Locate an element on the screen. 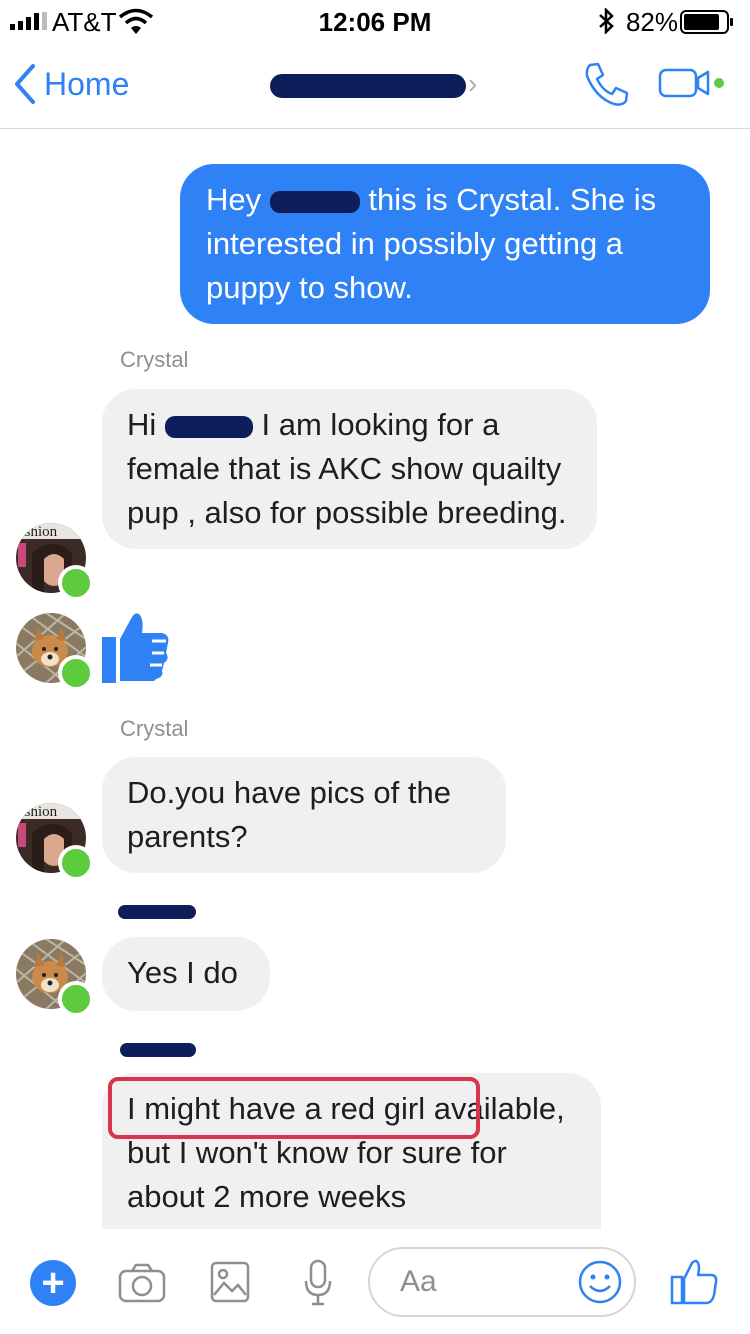  image-gallery-icon is located at coordinates (230, 1282).